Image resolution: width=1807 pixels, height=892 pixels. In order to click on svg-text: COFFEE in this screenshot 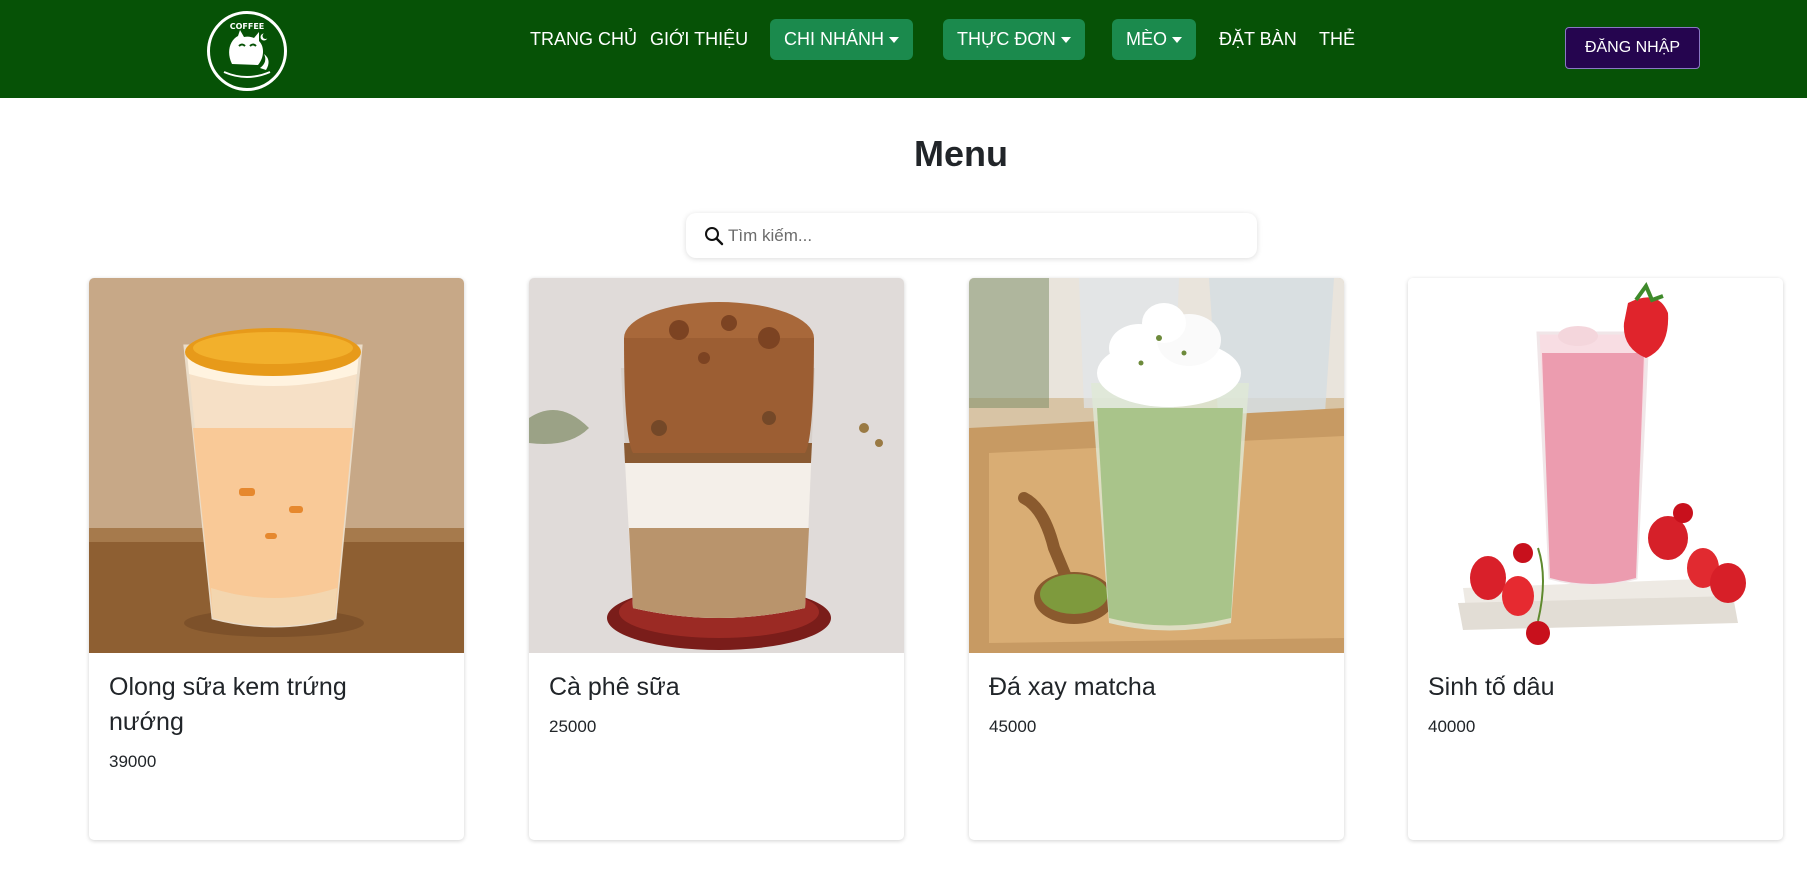, I will do `click(247, 26)`.